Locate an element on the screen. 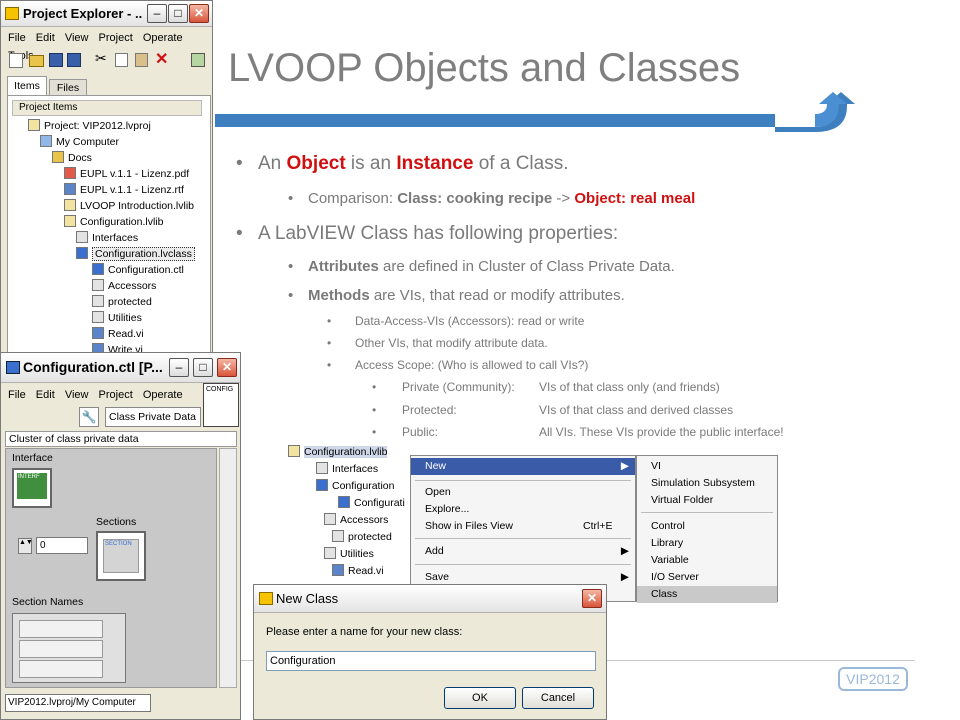 This screenshot has height=720, width=960. new-icon is located at coordinates (16, 60).